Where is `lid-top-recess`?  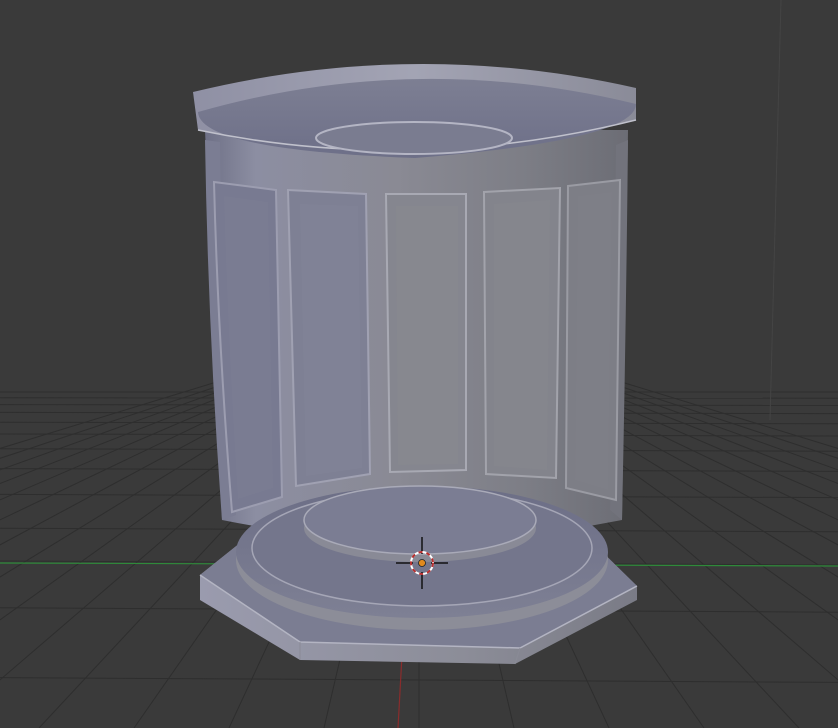 lid-top-recess is located at coordinates (414, 138).